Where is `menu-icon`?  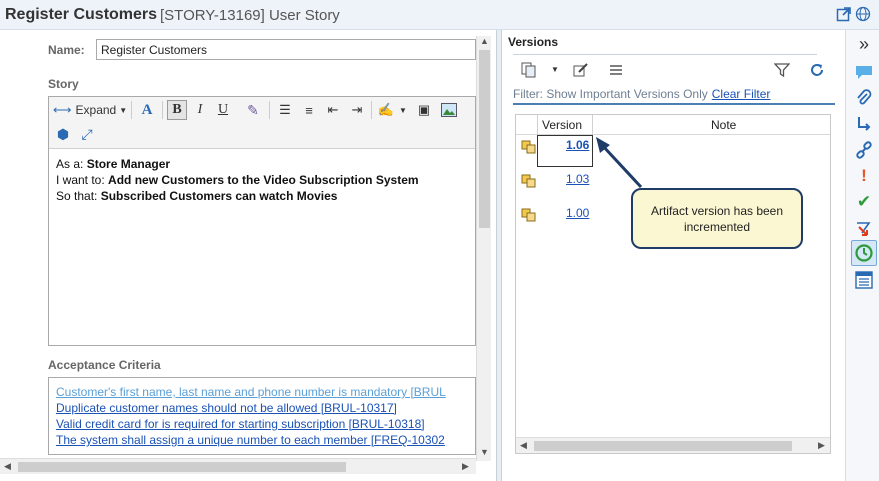
menu-icon is located at coordinates (616, 70).